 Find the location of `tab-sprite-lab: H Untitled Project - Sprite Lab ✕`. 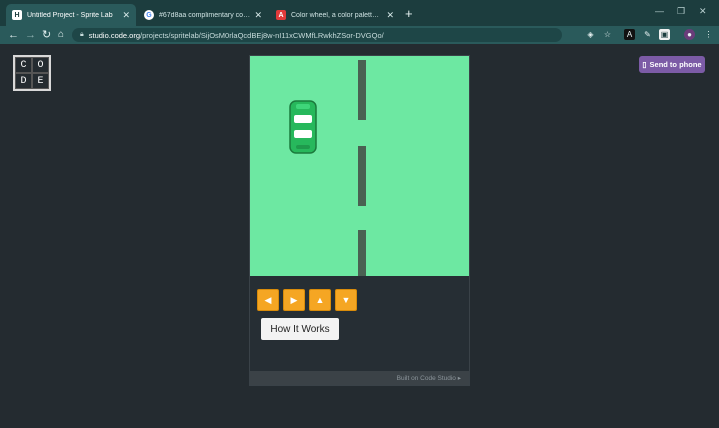

tab-sprite-lab: H Untitled Project - Sprite Lab ✕ is located at coordinates (71, 15).